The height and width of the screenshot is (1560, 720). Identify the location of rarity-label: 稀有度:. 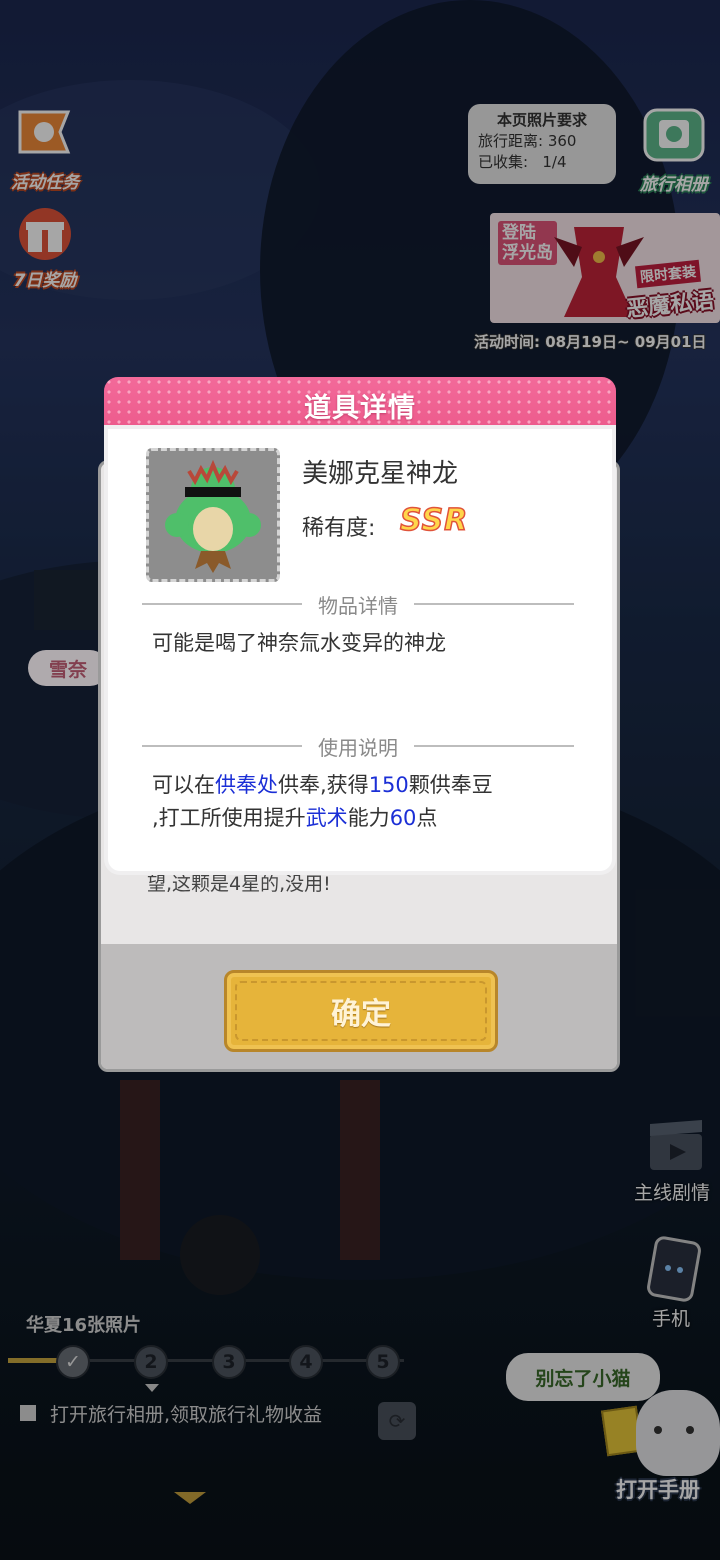
(339, 528).